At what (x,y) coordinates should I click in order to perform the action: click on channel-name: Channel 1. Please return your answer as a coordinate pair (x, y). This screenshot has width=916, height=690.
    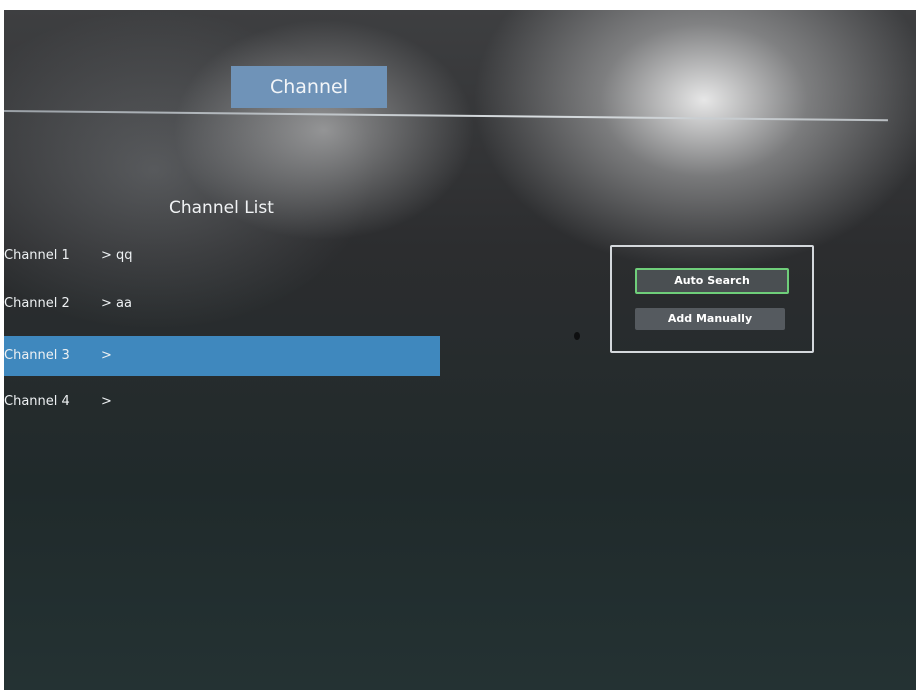
    Looking at the image, I should click on (37, 255).